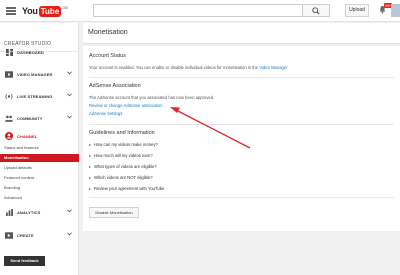  What do you see at coordinates (210, 128) in the screenshot?
I see `annotation-arrow-icon` at bounding box center [210, 128].